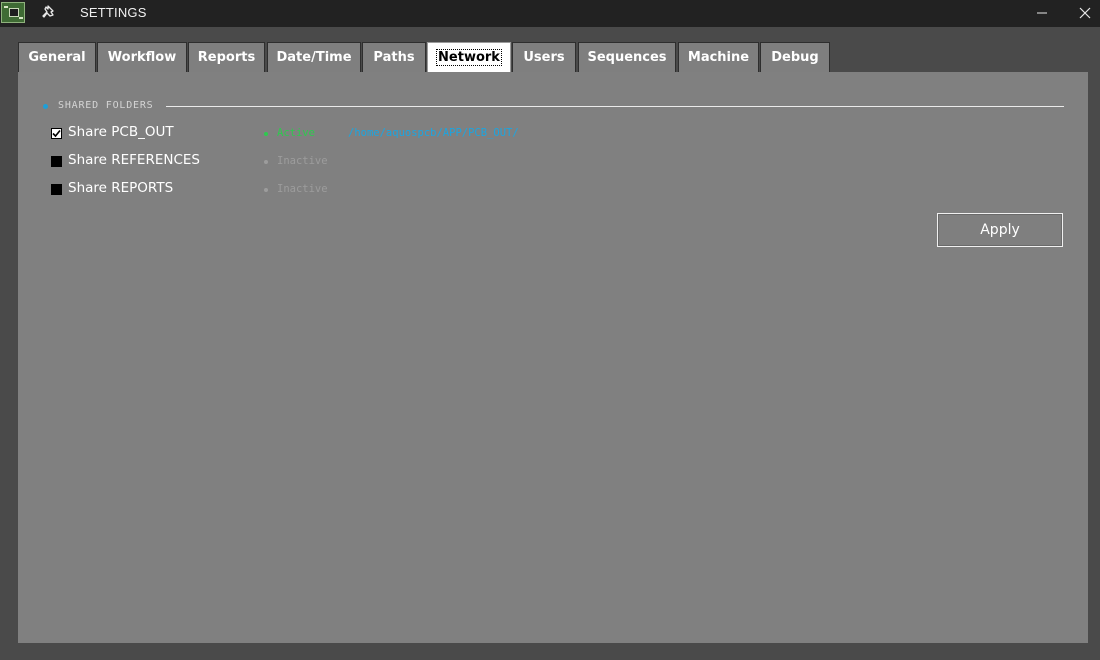 The width and height of the screenshot is (1100, 660). I want to click on share-references-label: Share REFERENCES, so click(134, 160).